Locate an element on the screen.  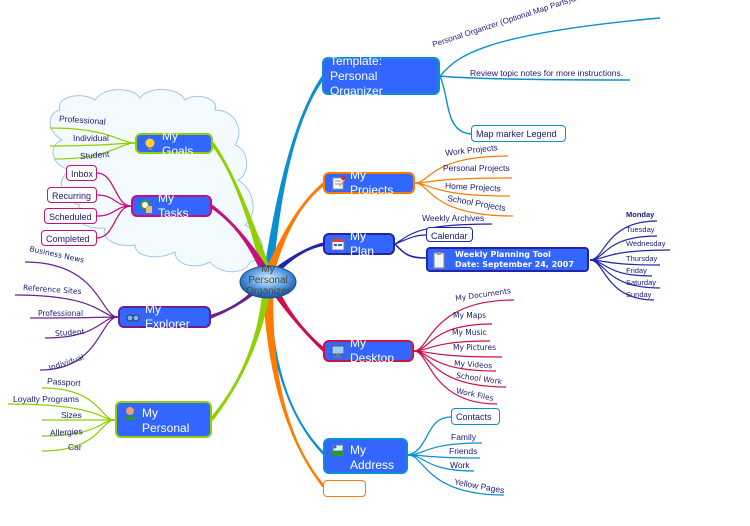
desktop-child: My Maps is located at coordinates (469, 315).